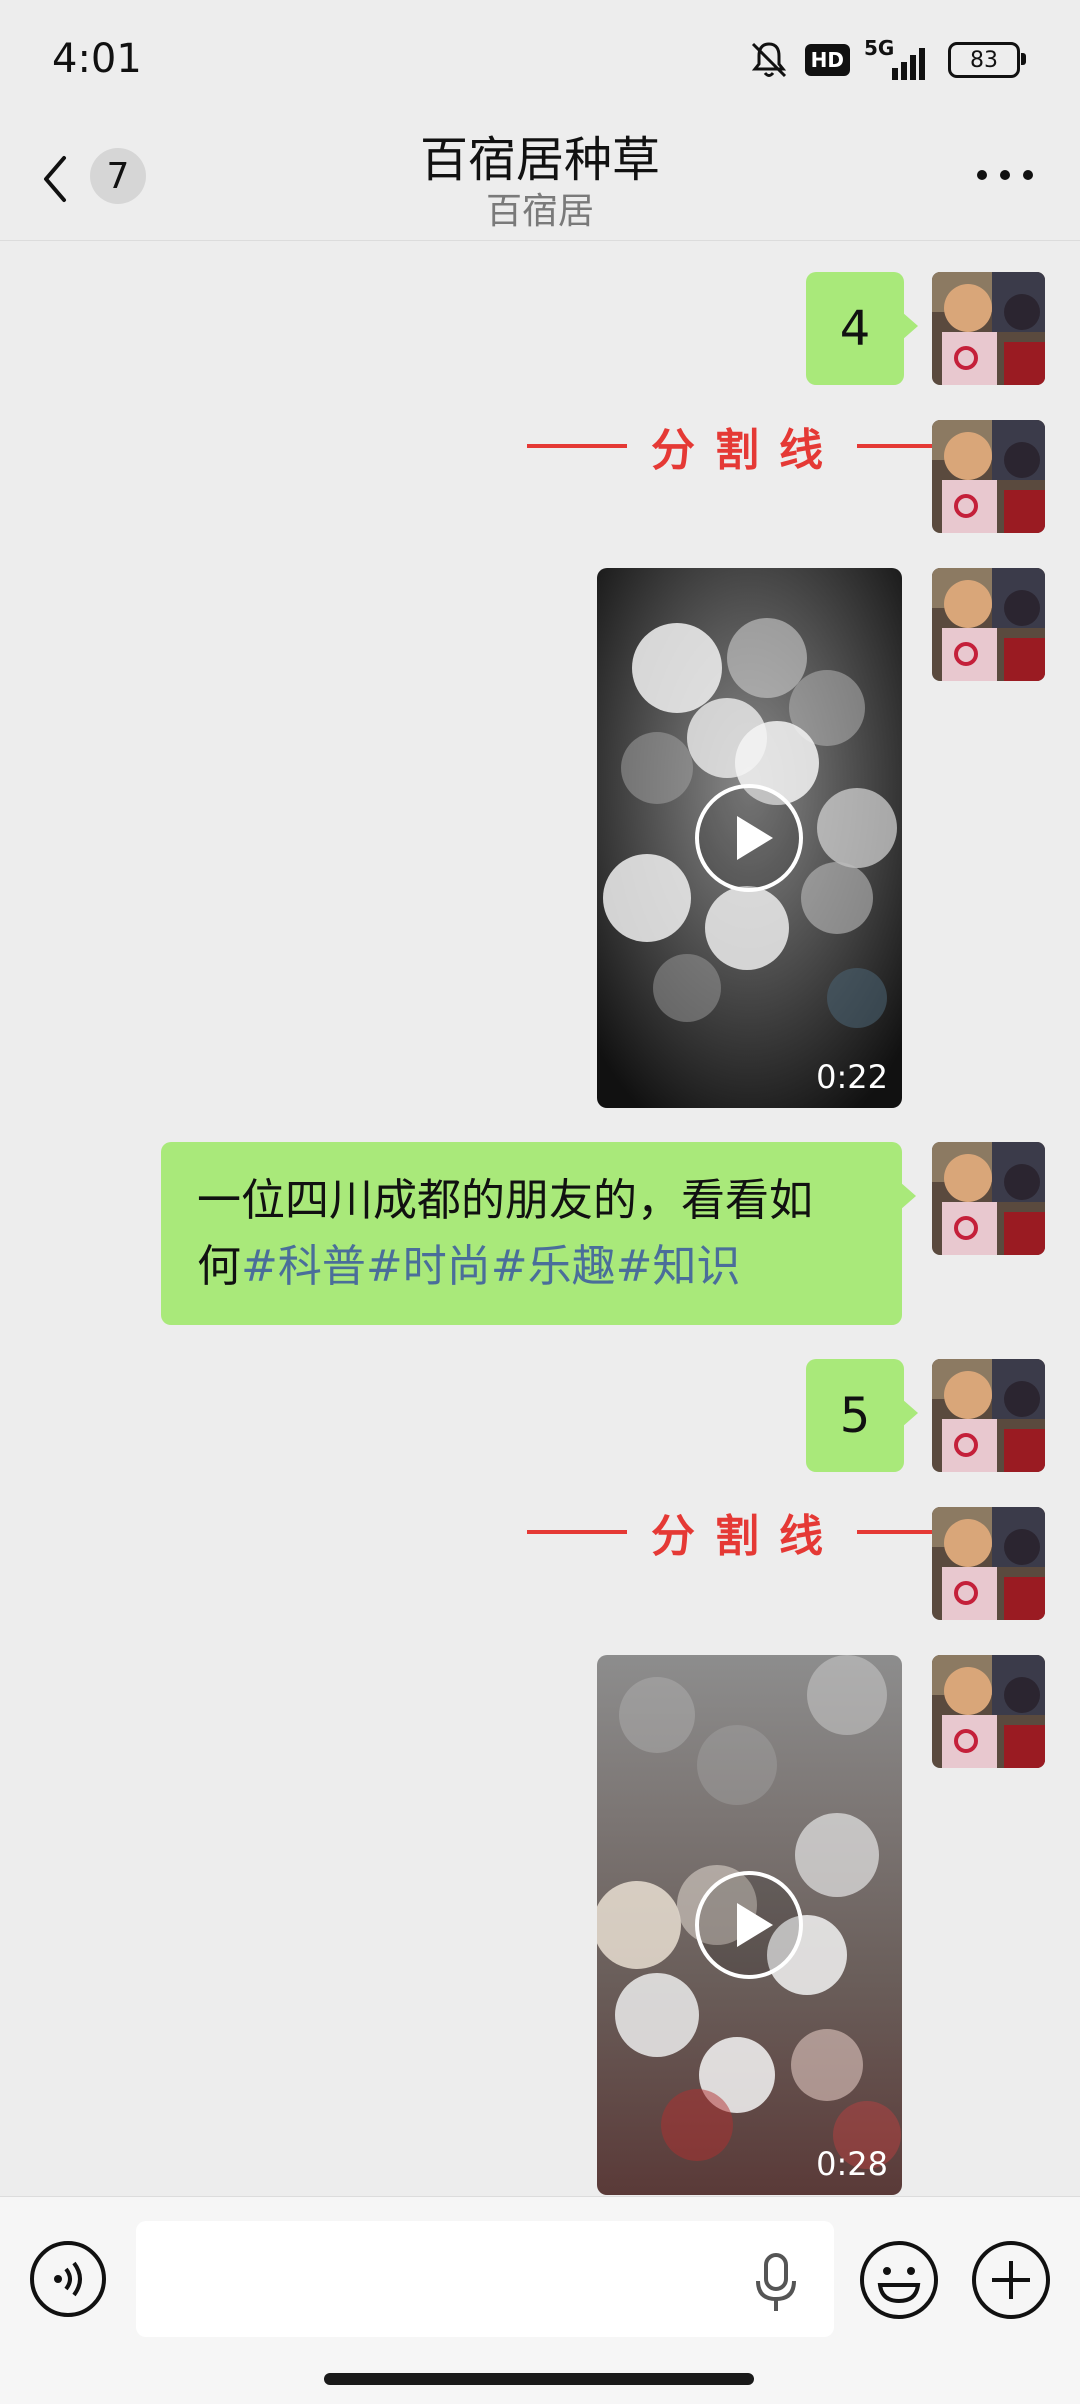 This screenshot has height=2404, width=1080. What do you see at coordinates (539, 2379) in the screenshot?
I see `home-indicator` at bounding box center [539, 2379].